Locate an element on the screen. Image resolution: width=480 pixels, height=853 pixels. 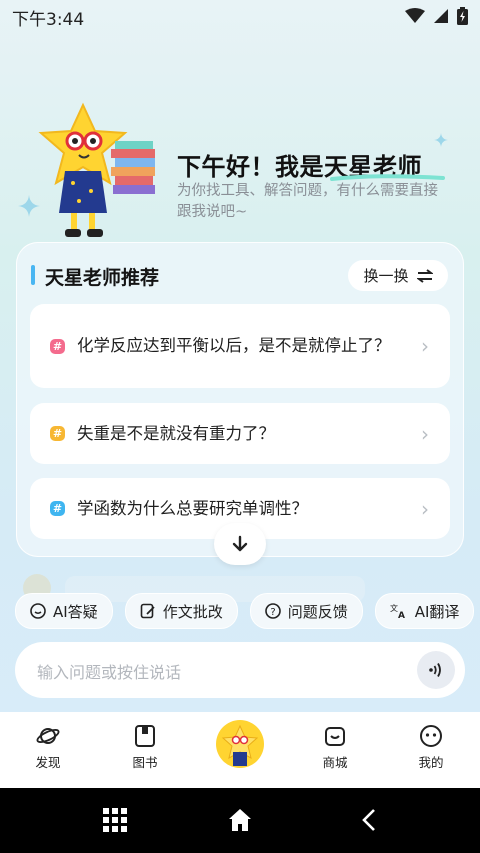
tab-discover: 发现 is located at coordinates (48, 750).